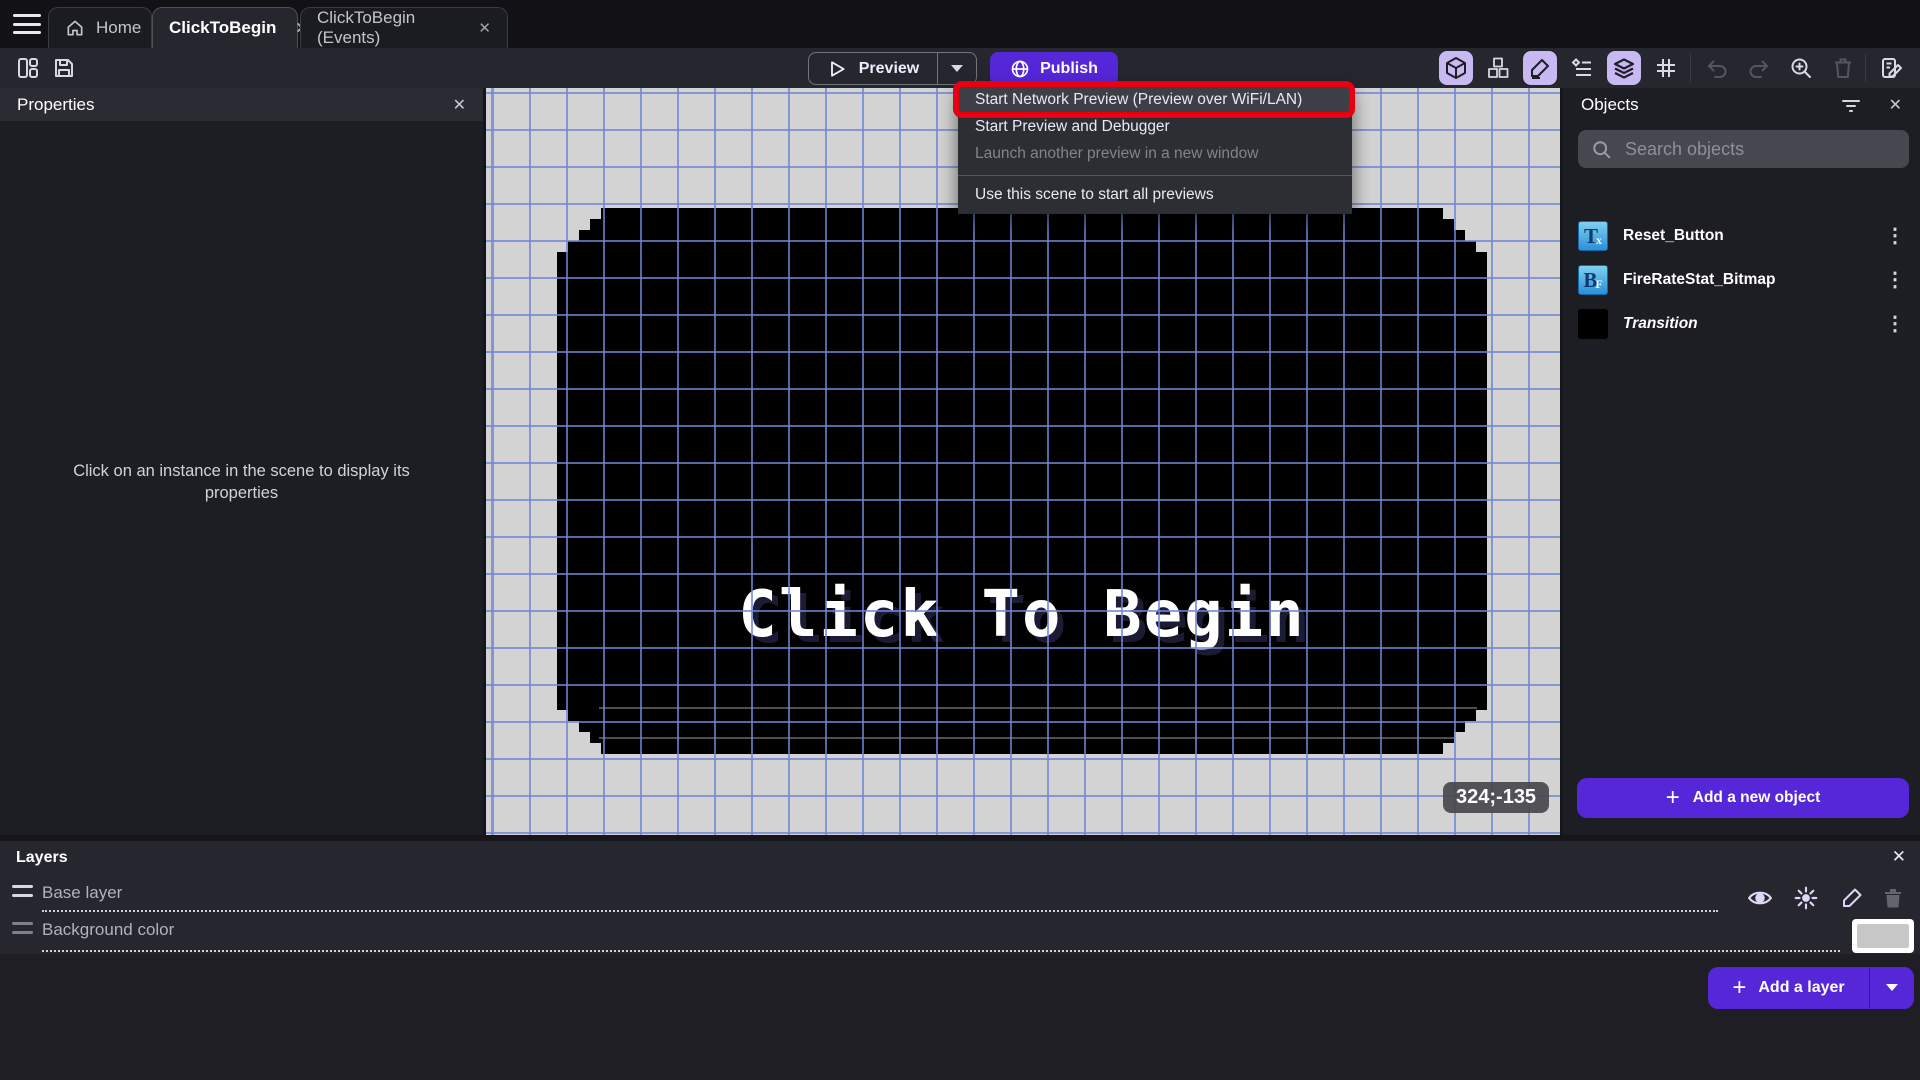 The height and width of the screenshot is (1080, 1920). What do you see at coordinates (1852, 898) in the screenshot?
I see `layer-edit-pencil-icon` at bounding box center [1852, 898].